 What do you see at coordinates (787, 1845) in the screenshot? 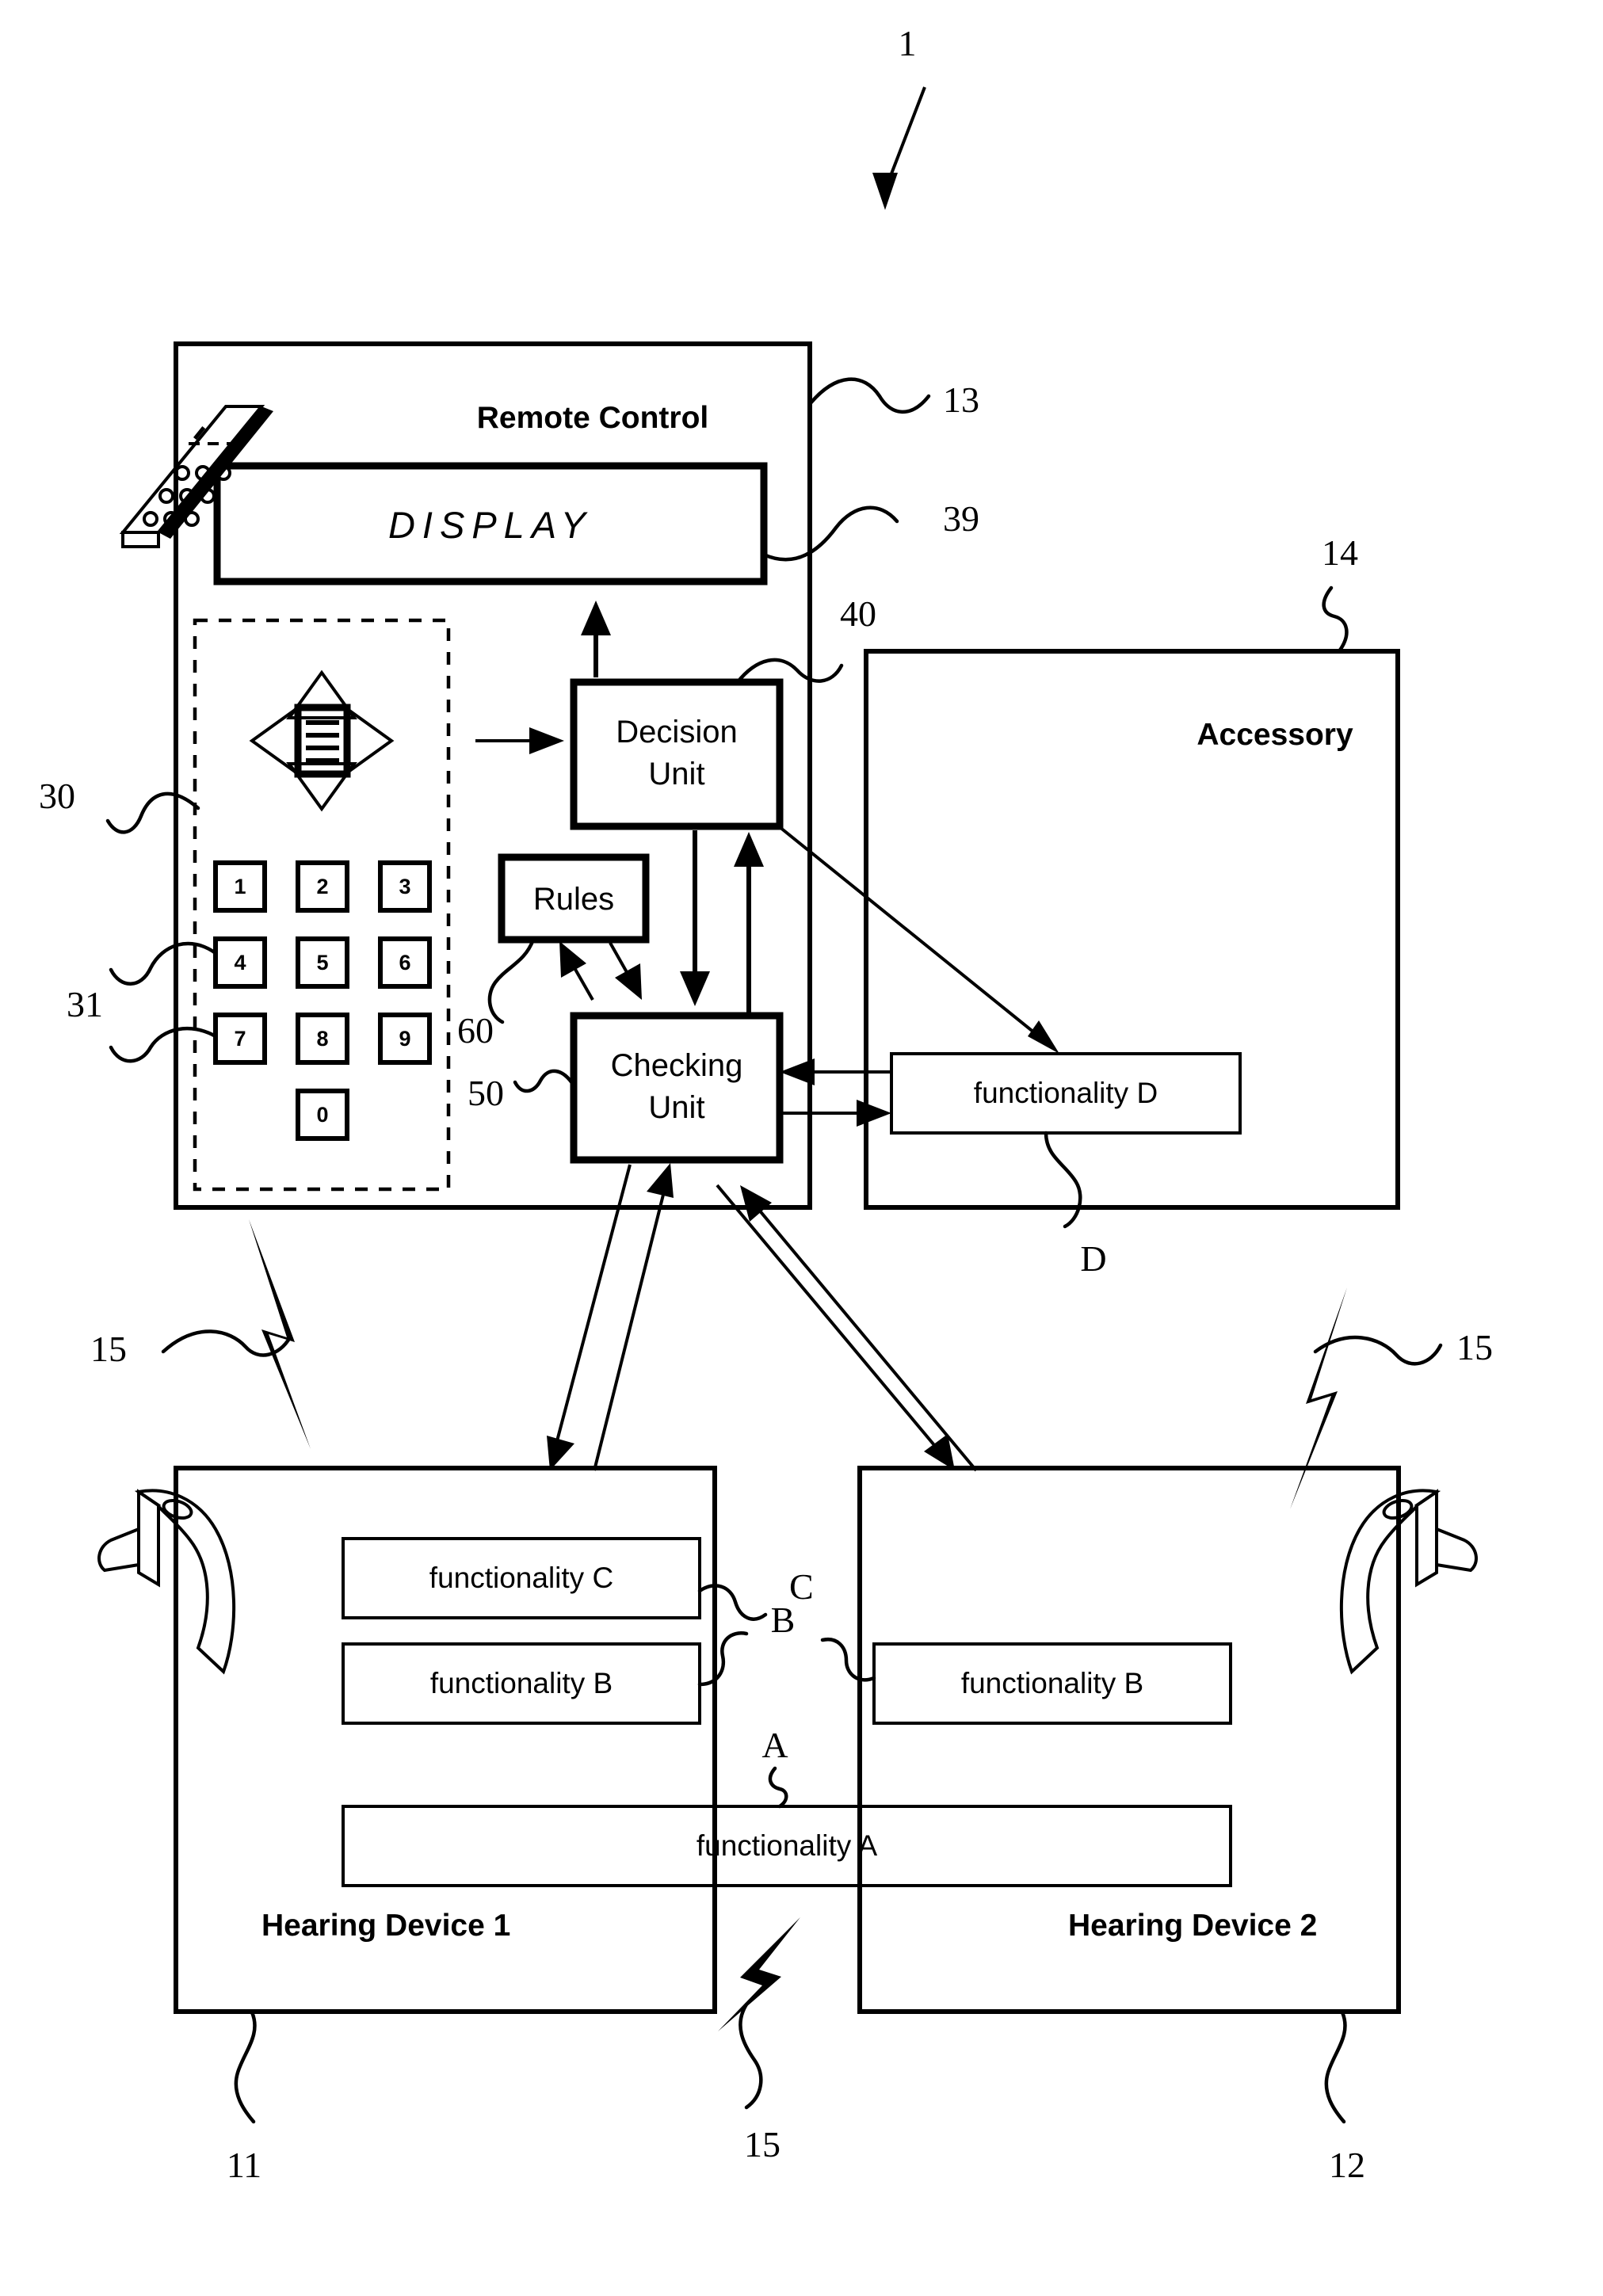
I see `functionality-a-label: functionality A` at bounding box center [787, 1845].